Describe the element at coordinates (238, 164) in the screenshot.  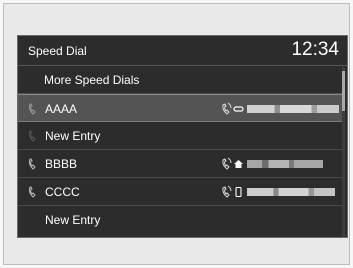
I see `home-icon` at that location.